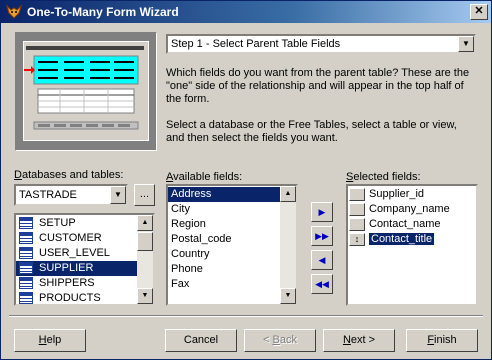 This screenshot has height=360, width=492. I want to click on selected-field-item: Contact_name, so click(412, 224).